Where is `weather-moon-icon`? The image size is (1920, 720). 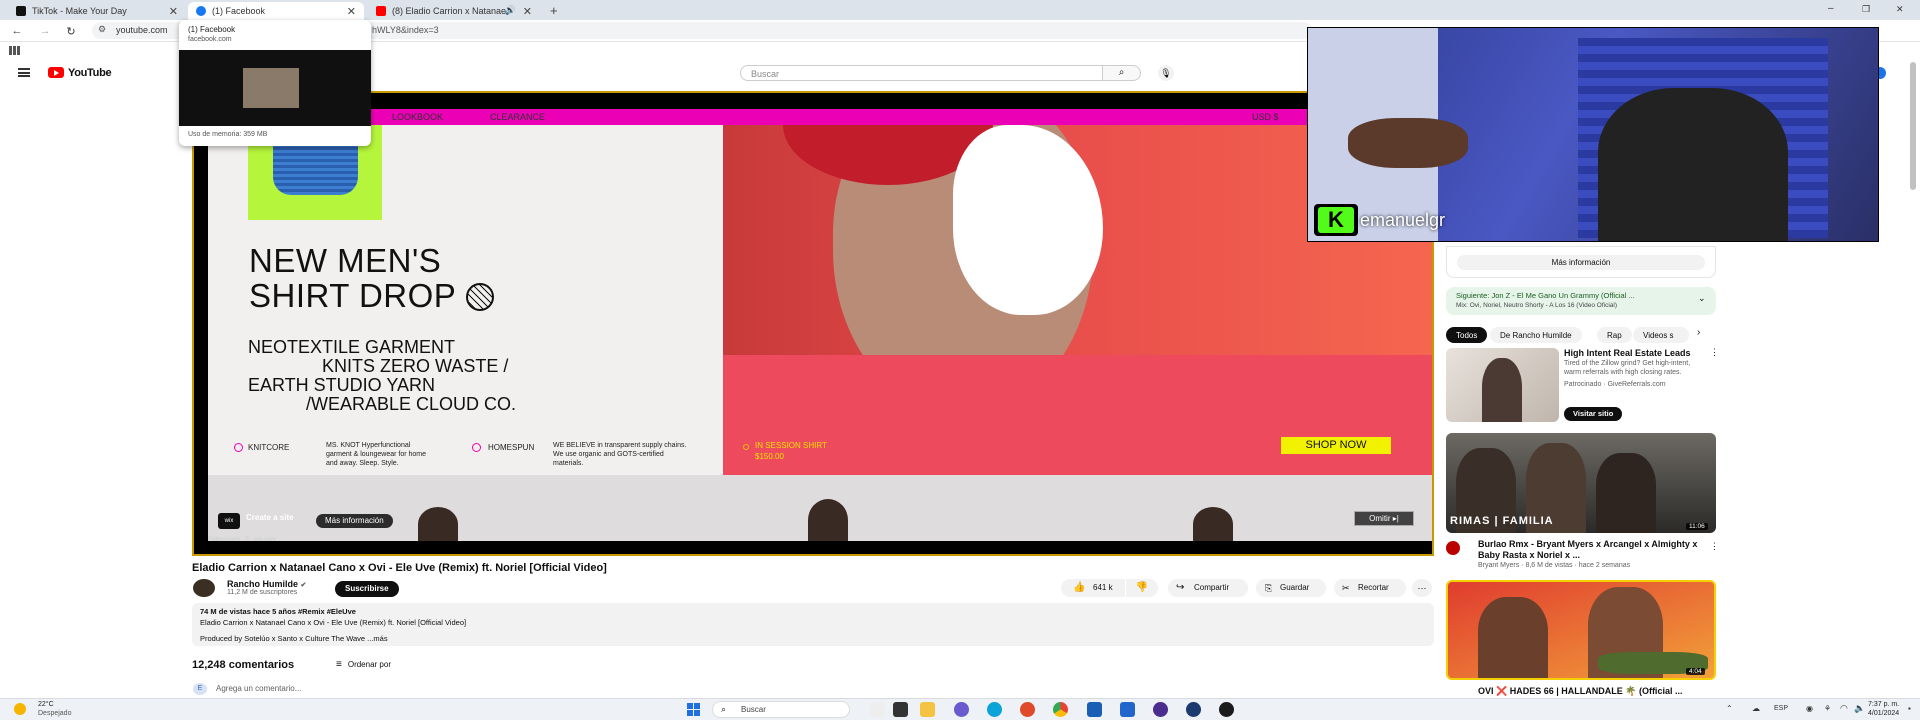 weather-moon-icon is located at coordinates (20, 709).